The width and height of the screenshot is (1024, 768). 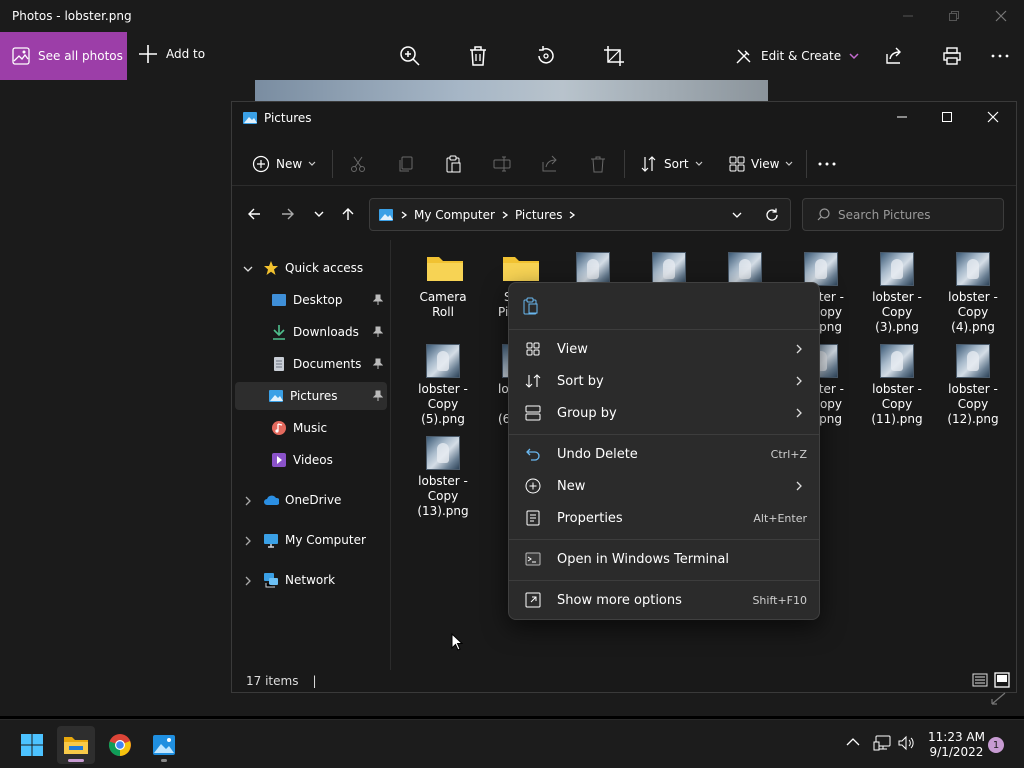 What do you see at coordinates (319, 214) in the screenshot?
I see `recent-locations-button` at bounding box center [319, 214].